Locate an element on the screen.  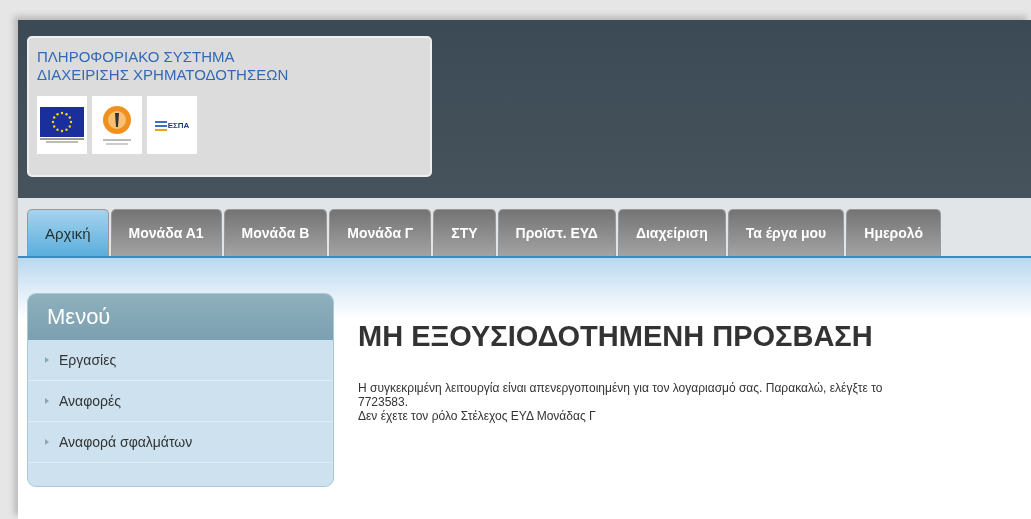
nav-tab: ΣΤΥ is located at coordinates (464, 232).